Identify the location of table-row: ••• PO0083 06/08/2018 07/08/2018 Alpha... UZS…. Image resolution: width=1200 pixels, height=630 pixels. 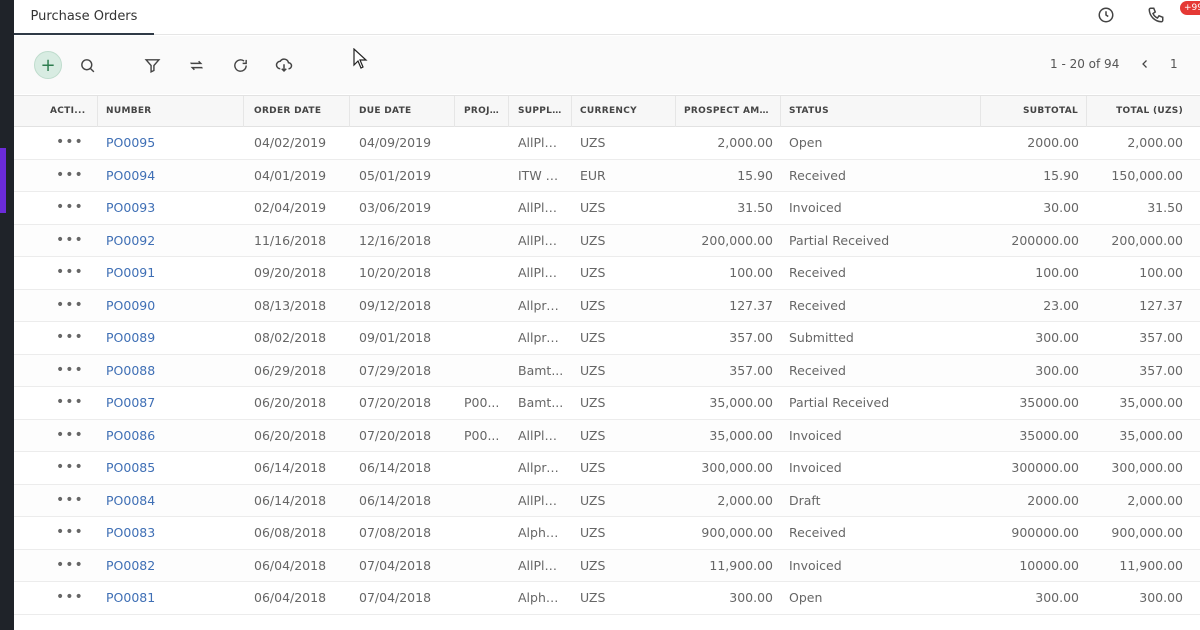
(607, 533).